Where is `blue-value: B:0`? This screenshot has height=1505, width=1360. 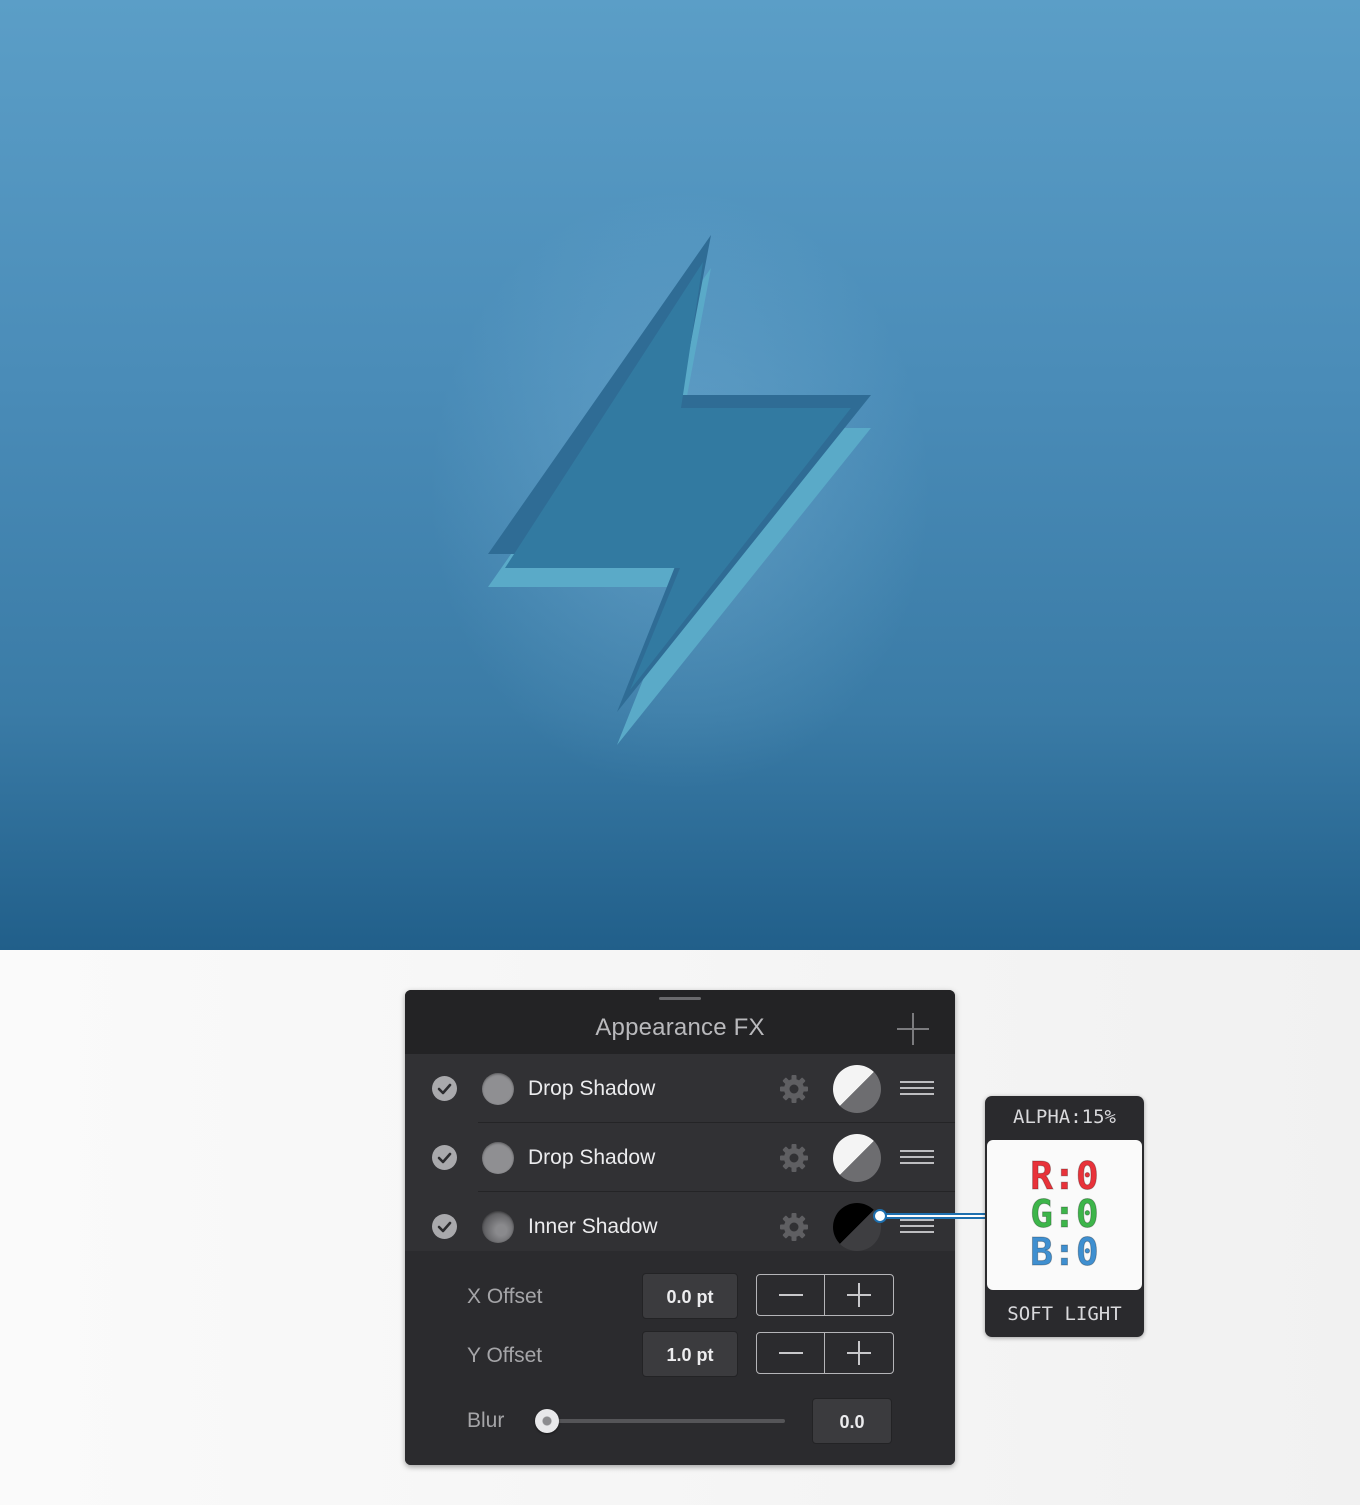 blue-value: B:0 is located at coordinates (1065, 1252).